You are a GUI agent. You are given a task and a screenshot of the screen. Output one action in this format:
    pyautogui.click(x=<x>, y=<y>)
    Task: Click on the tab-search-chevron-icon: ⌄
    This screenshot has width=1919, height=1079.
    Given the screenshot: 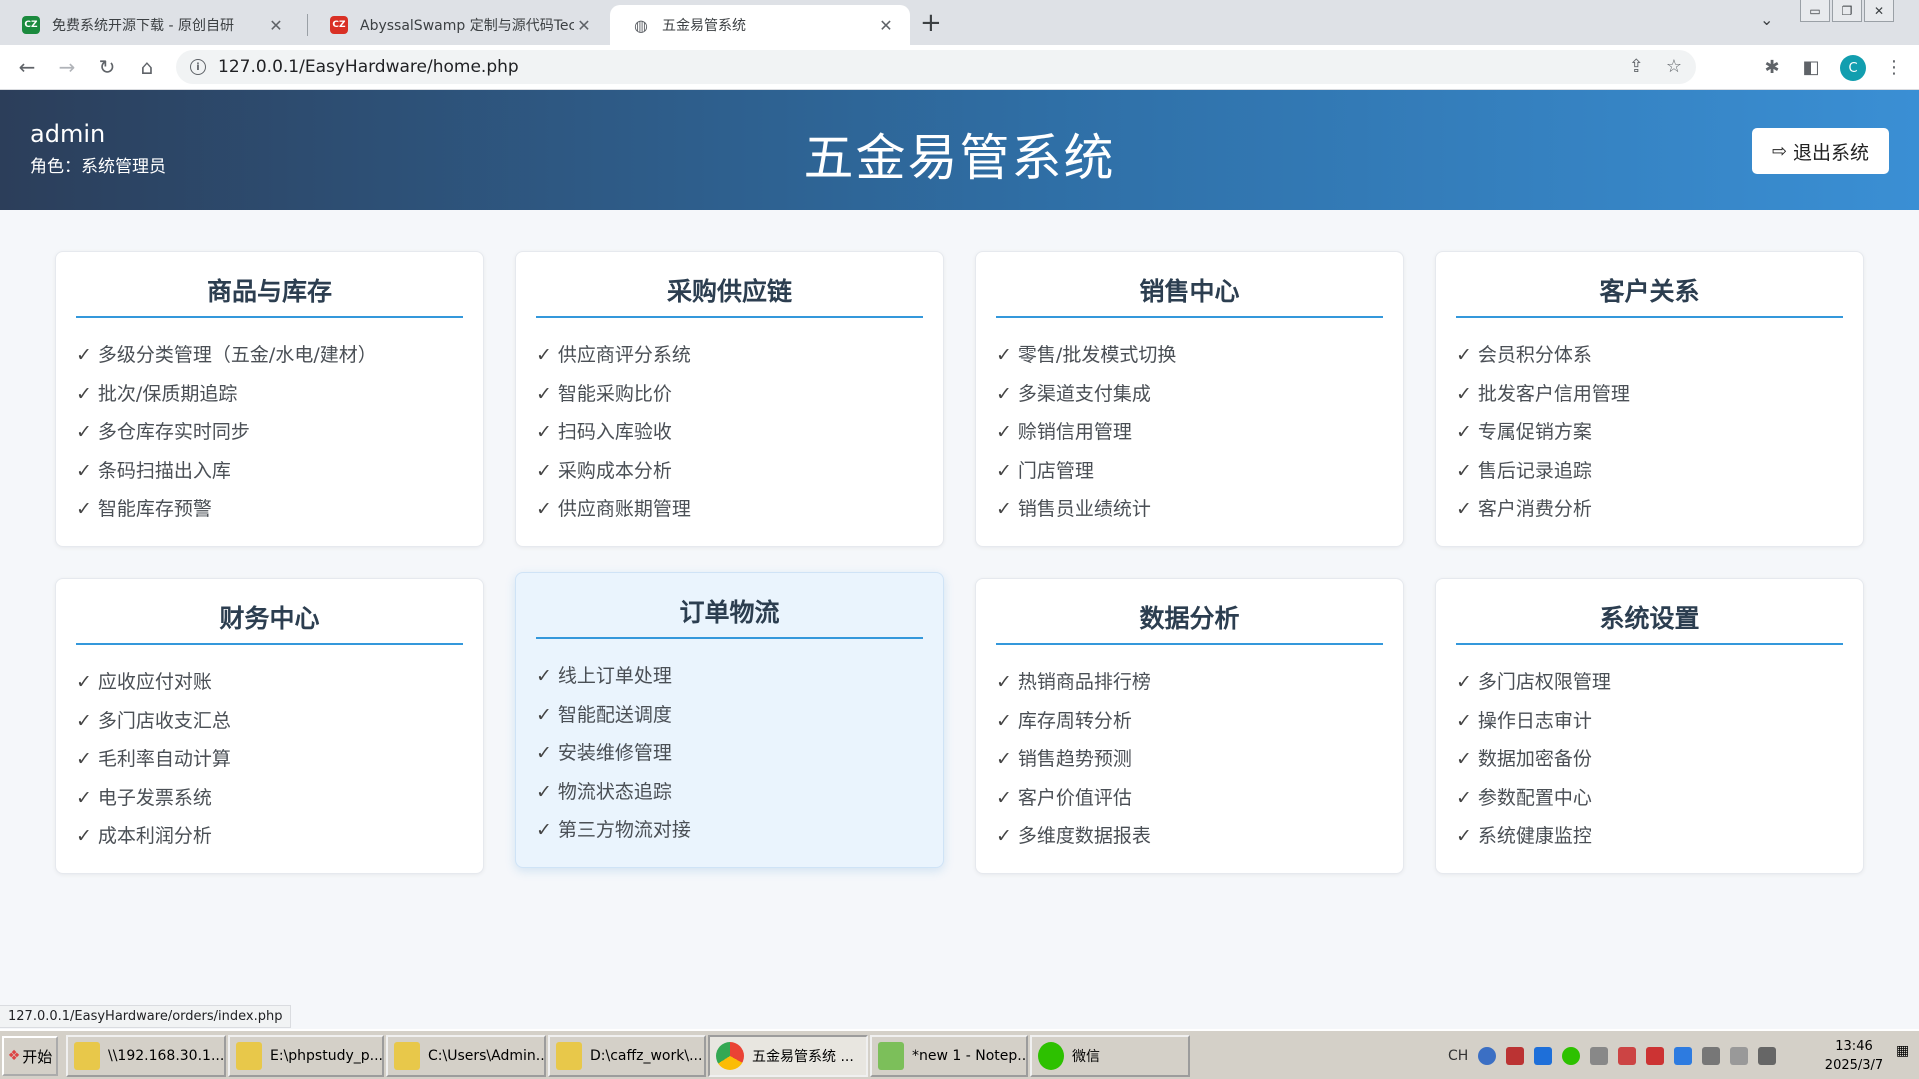 What is the action you would take?
    pyautogui.click(x=1766, y=19)
    